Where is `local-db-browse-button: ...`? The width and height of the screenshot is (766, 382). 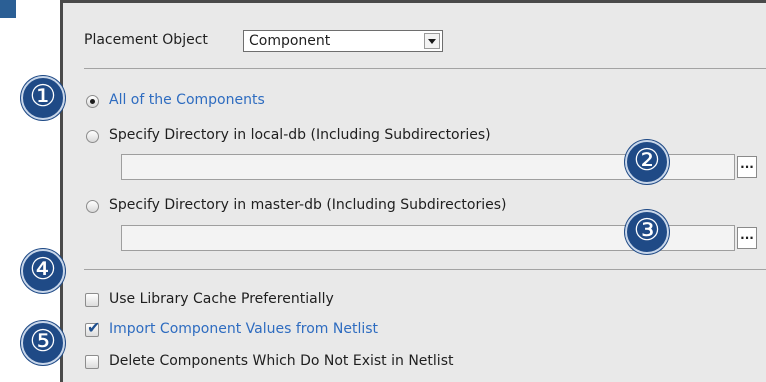
local-db-browse-button: ... is located at coordinates (747, 167).